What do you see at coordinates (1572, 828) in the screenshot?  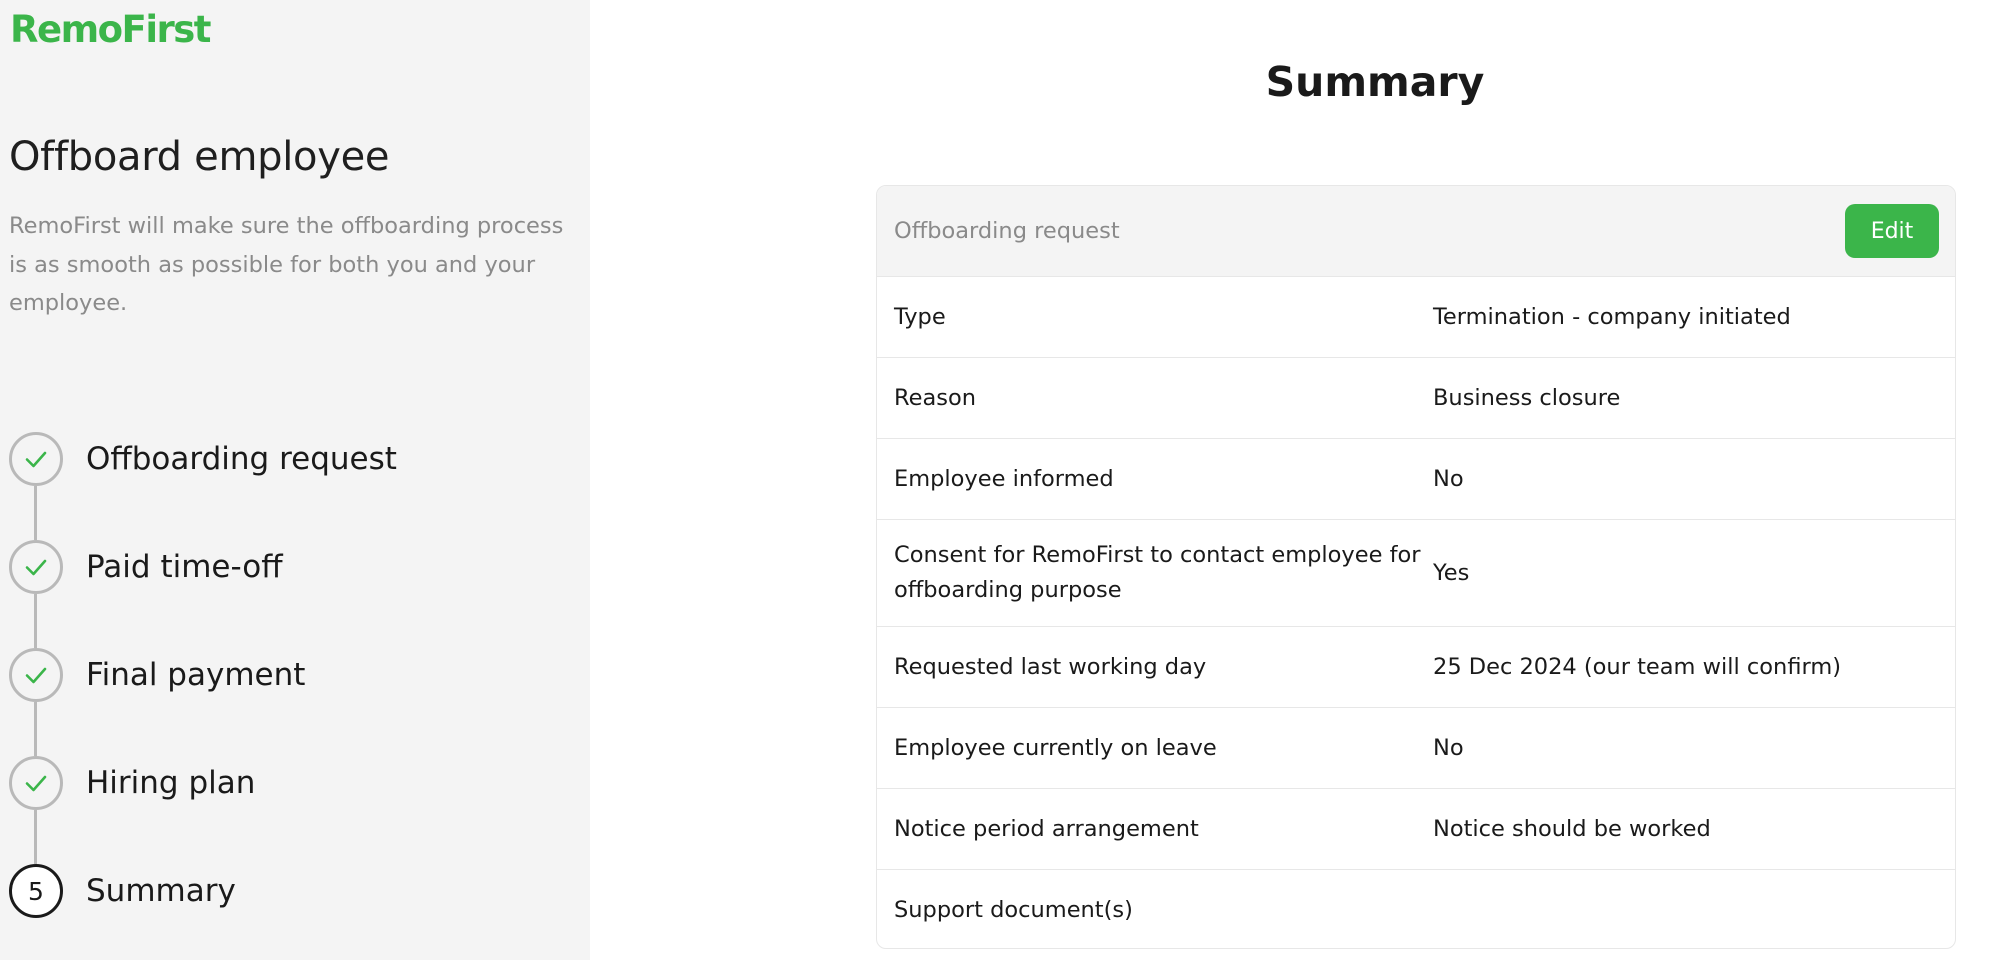 I see `row-value: Notice should be worked` at bounding box center [1572, 828].